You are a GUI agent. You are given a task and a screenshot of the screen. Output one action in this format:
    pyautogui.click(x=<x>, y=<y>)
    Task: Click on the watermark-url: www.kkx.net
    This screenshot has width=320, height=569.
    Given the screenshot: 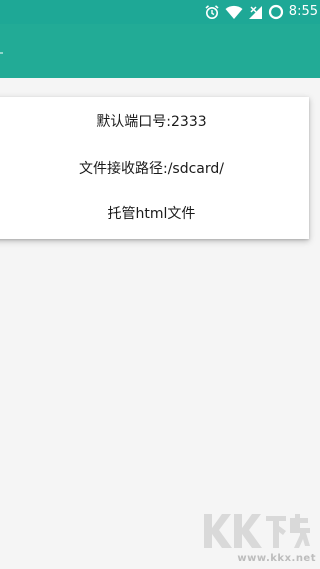 What is the action you would take?
    pyautogui.click(x=276, y=558)
    